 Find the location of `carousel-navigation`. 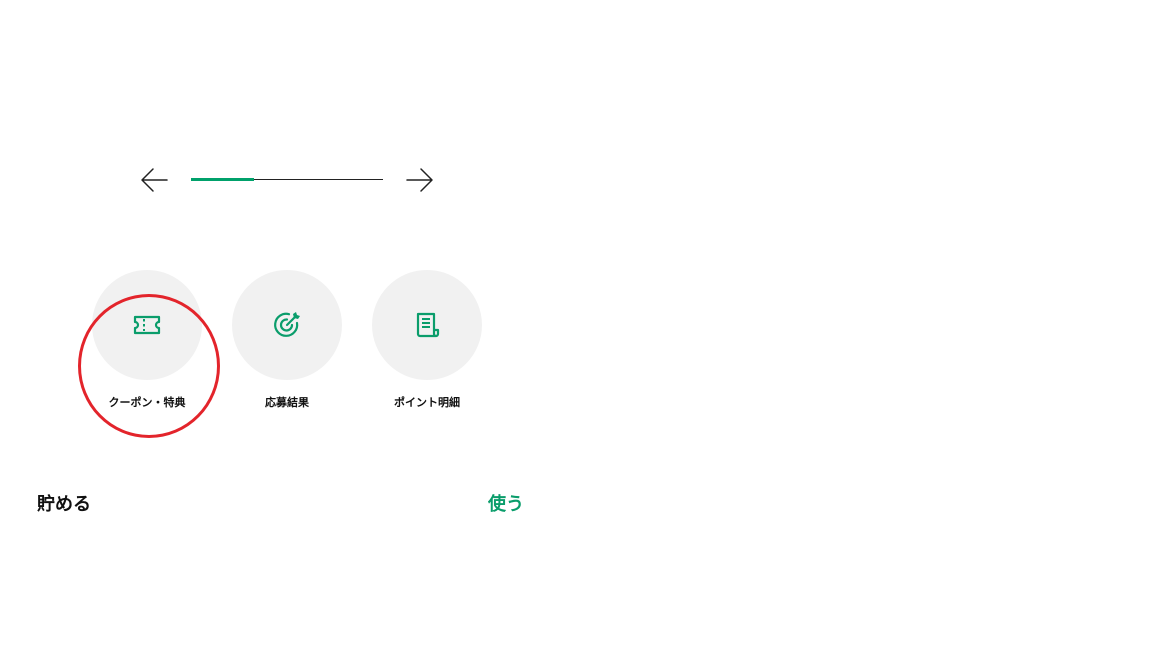

carousel-navigation is located at coordinates (288, 181).